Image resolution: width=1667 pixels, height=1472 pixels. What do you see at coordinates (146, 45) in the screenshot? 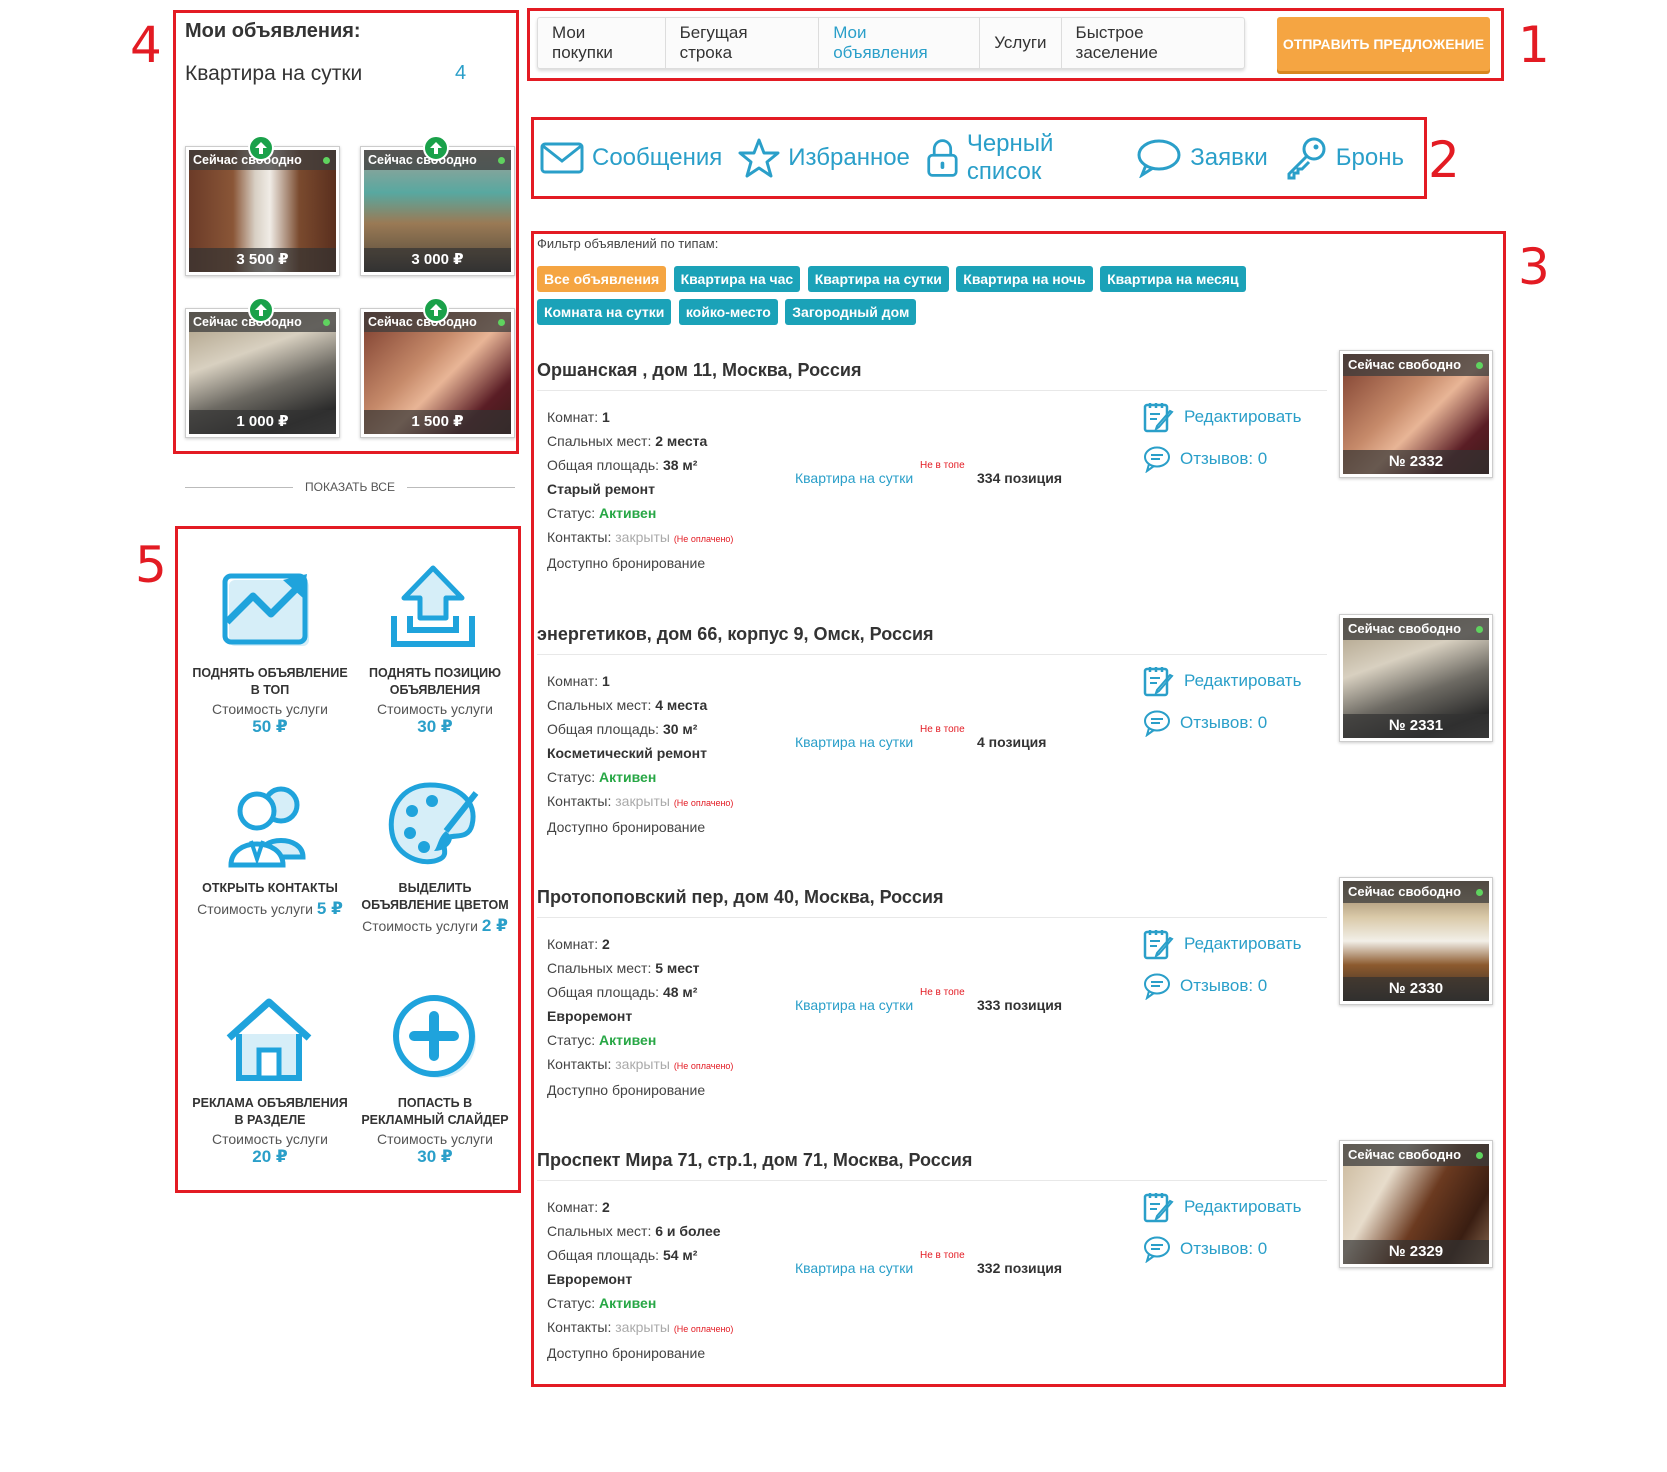
I see `annotation-marker-4: 4` at bounding box center [146, 45].